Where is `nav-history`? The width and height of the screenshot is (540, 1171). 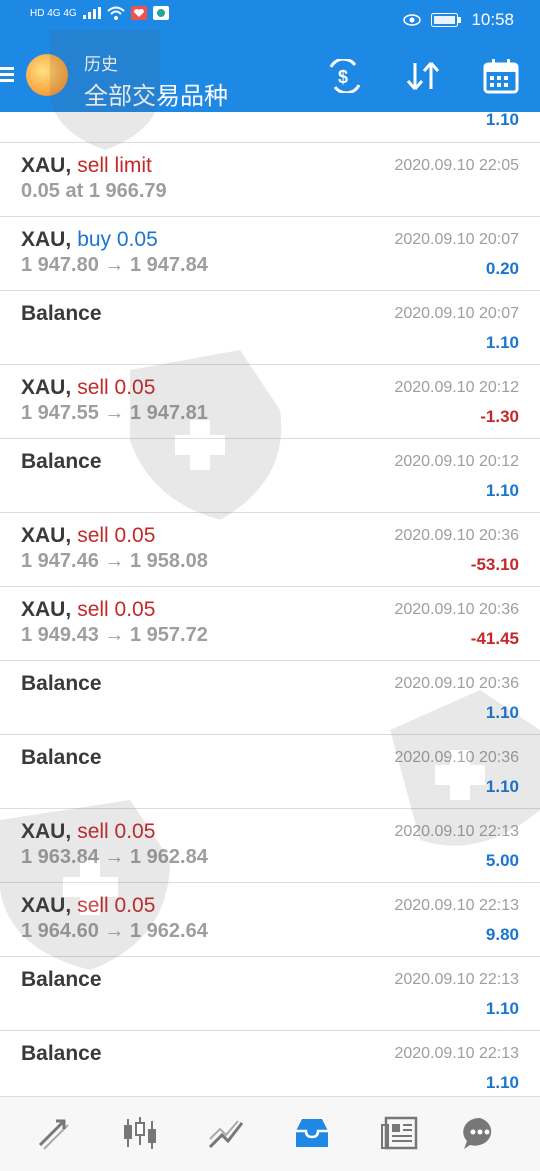
nav-history is located at coordinates (312, 1133).